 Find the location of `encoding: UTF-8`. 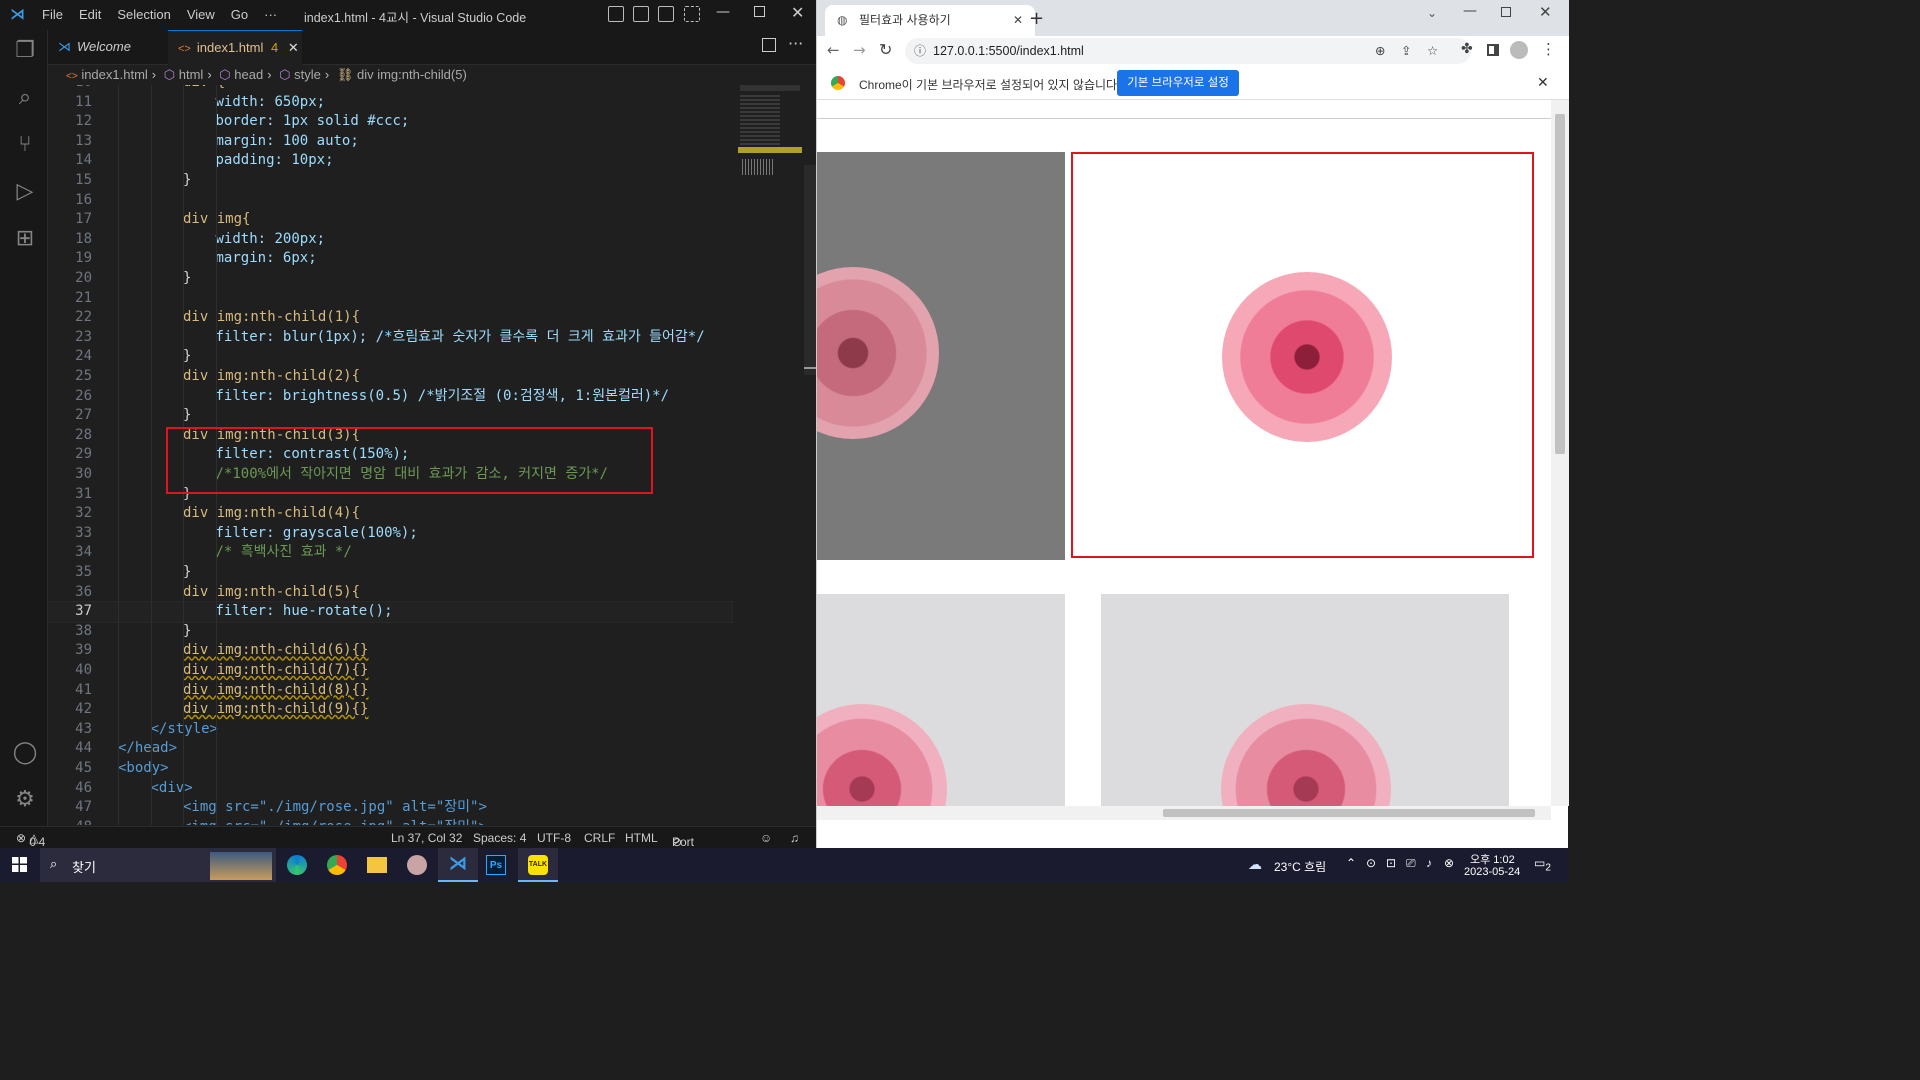

encoding: UTF-8 is located at coordinates (554, 838).